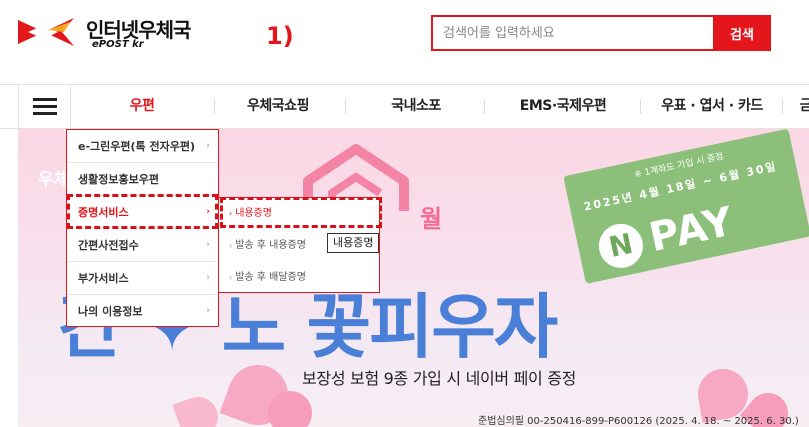 This screenshot has width=809, height=427. Describe the element at coordinates (299, 213) in the screenshot. I see `submenu-item-content-certification: › 내용증명` at that location.